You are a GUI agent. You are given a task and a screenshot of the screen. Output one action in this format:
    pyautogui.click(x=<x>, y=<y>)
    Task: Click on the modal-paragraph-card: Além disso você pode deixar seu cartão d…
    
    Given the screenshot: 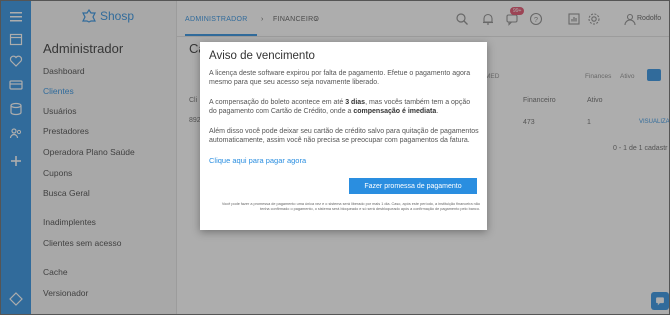 What is the action you would take?
    pyautogui.click(x=344, y=136)
    